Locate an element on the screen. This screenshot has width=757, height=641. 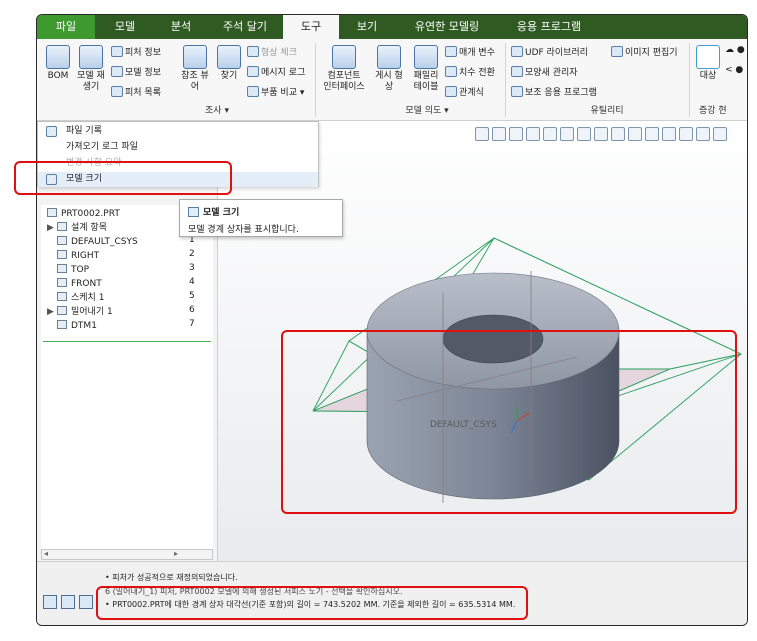
tab-analysis: 분석 is located at coordinates (181, 27).